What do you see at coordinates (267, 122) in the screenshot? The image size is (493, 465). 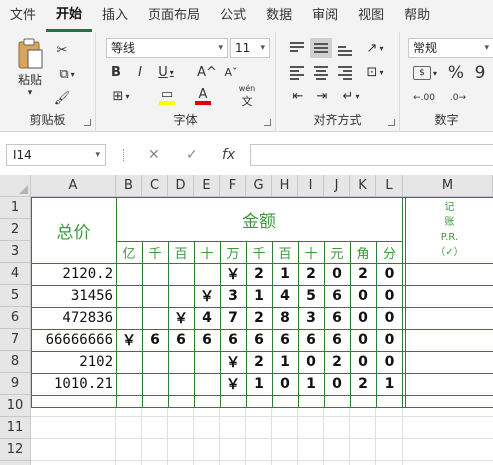 I see `font-launcher-icon` at bounding box center [267, 122].